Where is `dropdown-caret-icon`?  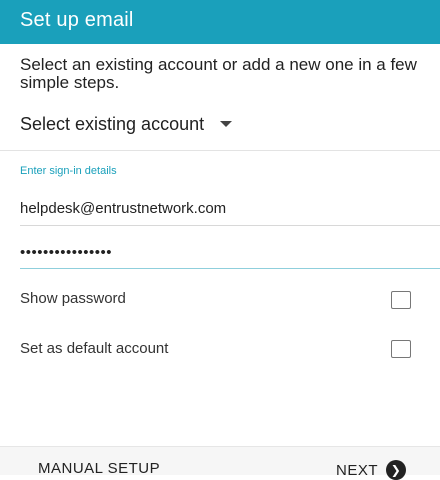
dropdown-caret-icon is located at coordinates (226, 124).